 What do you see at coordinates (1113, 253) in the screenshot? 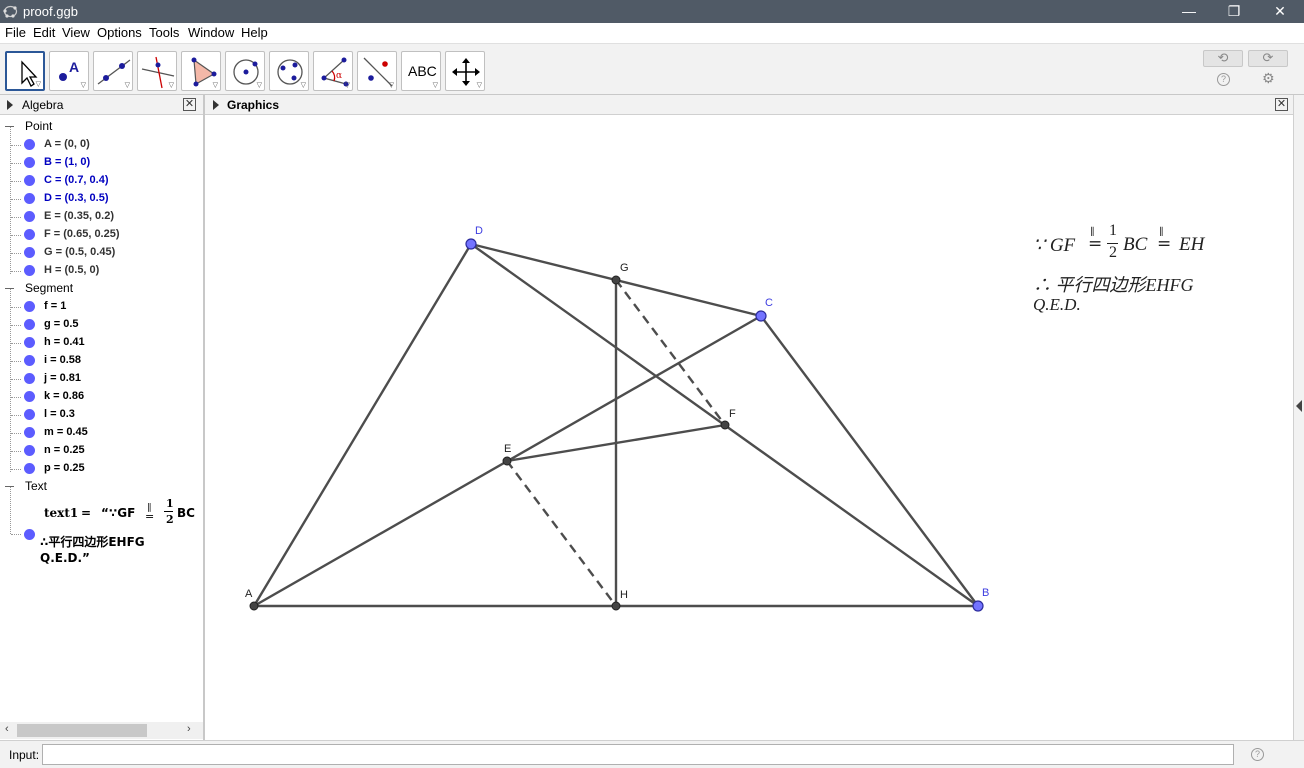
I see `proof-frac-den: 2` at bounding box center [1113, 253].